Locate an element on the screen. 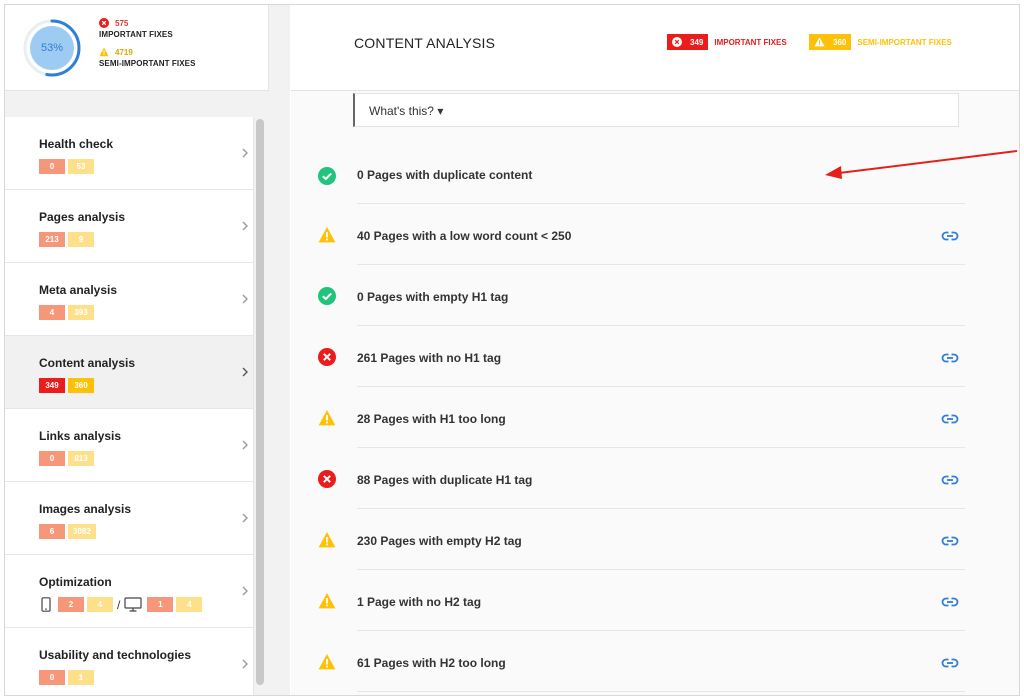 This screenshot has height=700, width=1024. badge-group: 213 9 is located at coordinates (68, 239).